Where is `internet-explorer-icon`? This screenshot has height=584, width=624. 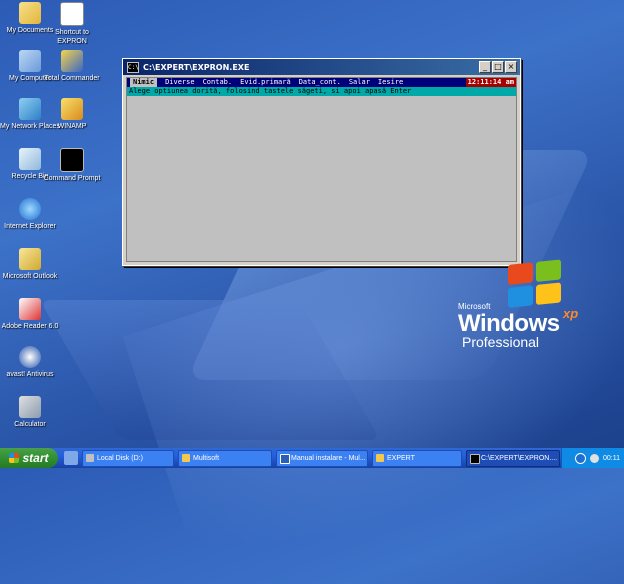
internet-explorer-icon is located at coordinates (30, 209).